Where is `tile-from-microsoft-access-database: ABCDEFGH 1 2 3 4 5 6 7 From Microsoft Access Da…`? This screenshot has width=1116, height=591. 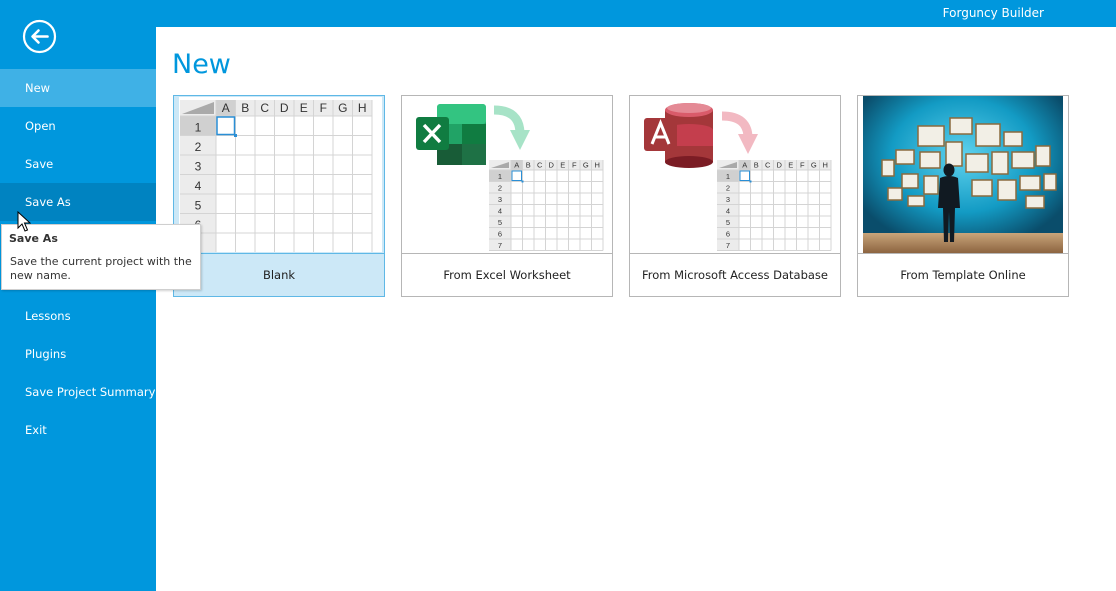
tile-from-microsoft-access-database: ABCDEFGH 1 2 3 4 5 6 7 From Microsoft Access Da… is located at coordinates (735, 196).